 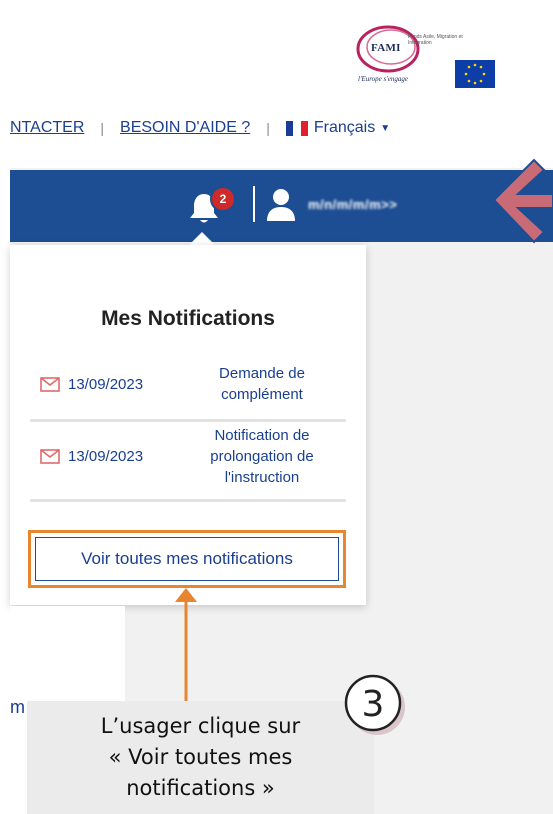 What do you see at coordinates (47, 128) in the screenshot?
I see `contact-link: NTACTER` at bounding box center [47, 128].